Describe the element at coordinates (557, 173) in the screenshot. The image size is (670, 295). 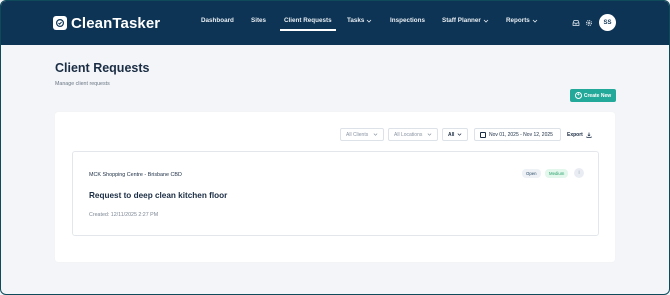
I see `priority-badge: Medium` at that location.